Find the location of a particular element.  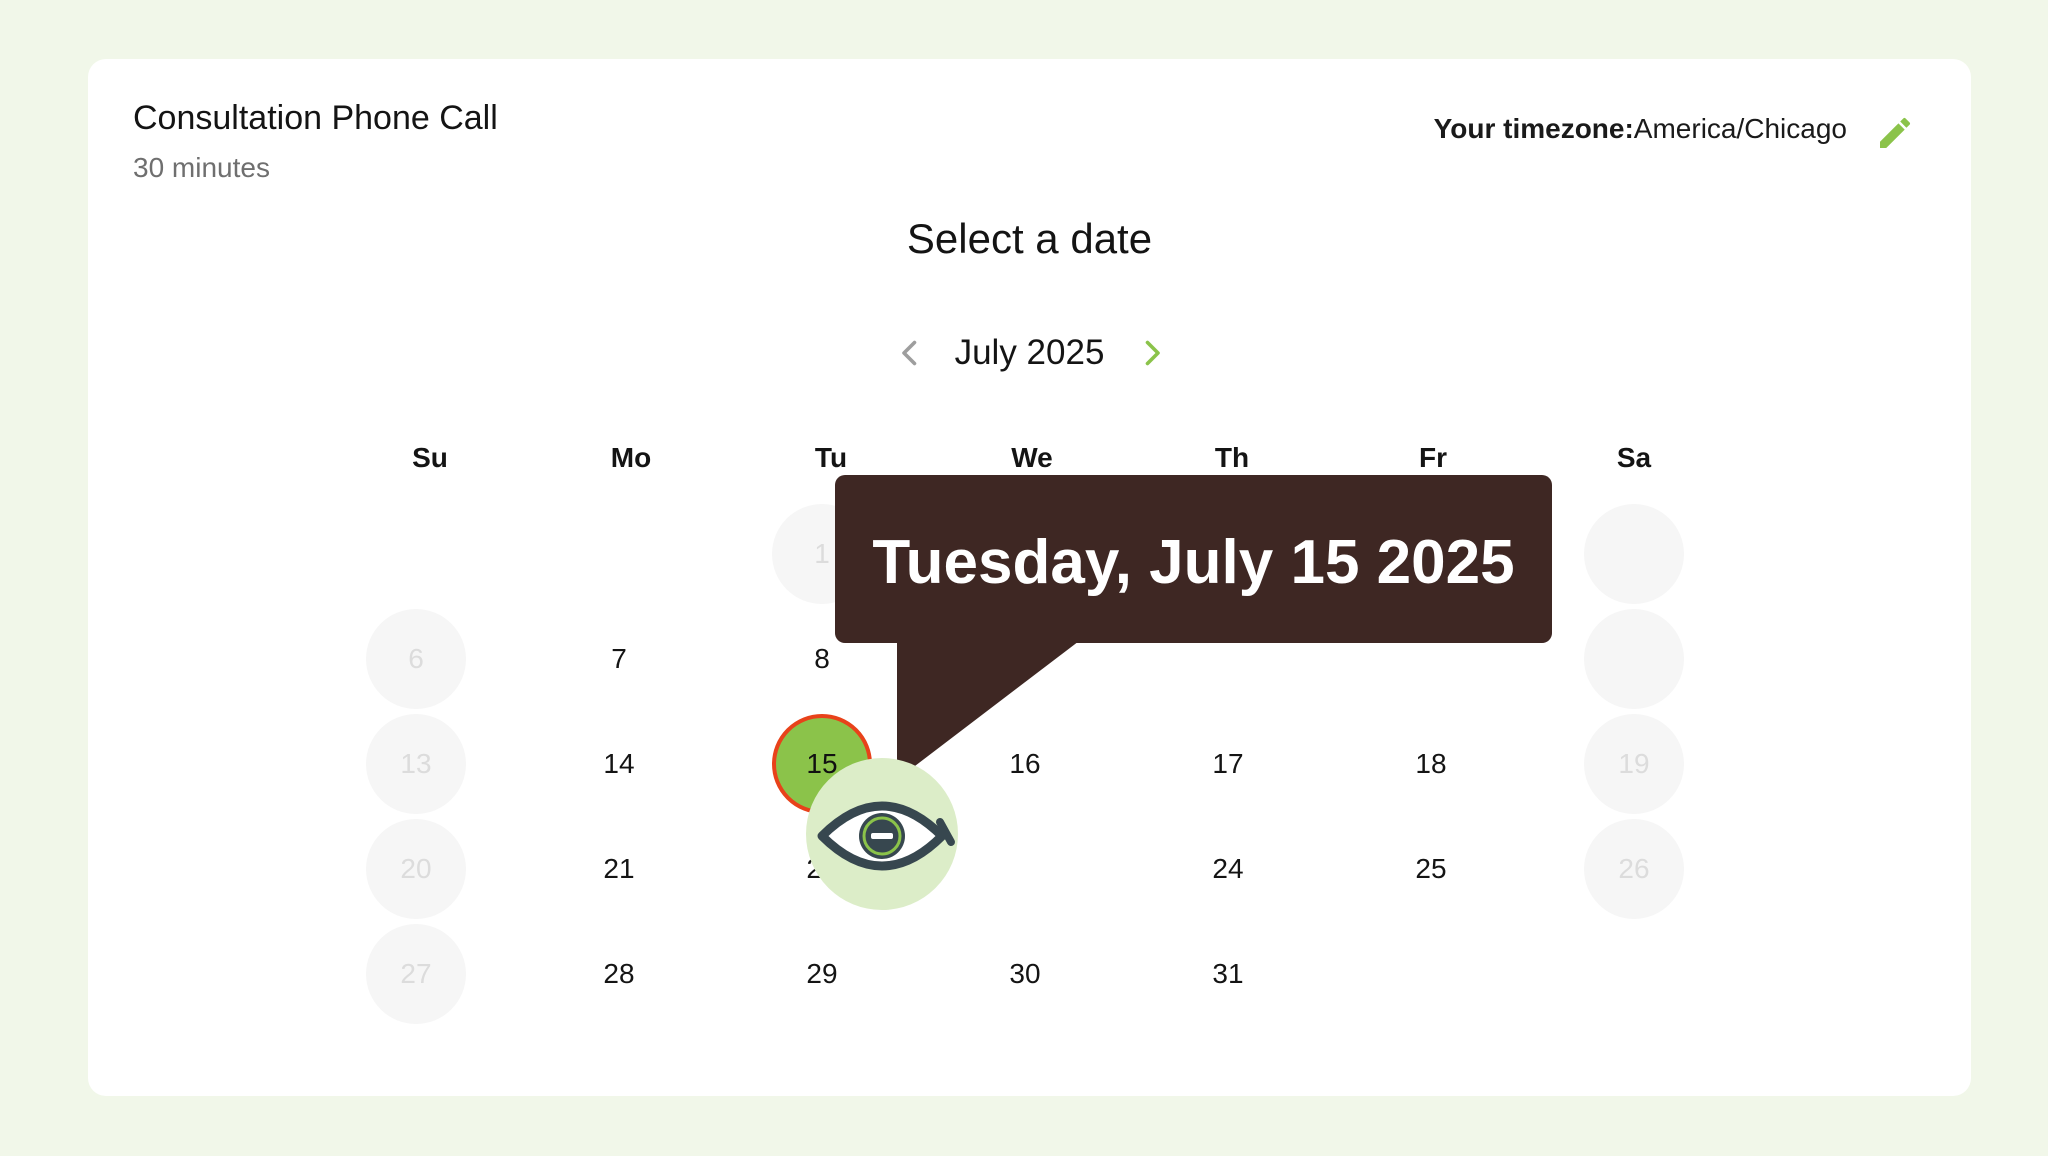

month-navigation: July 2025 is located at coordinates (1029, 354).